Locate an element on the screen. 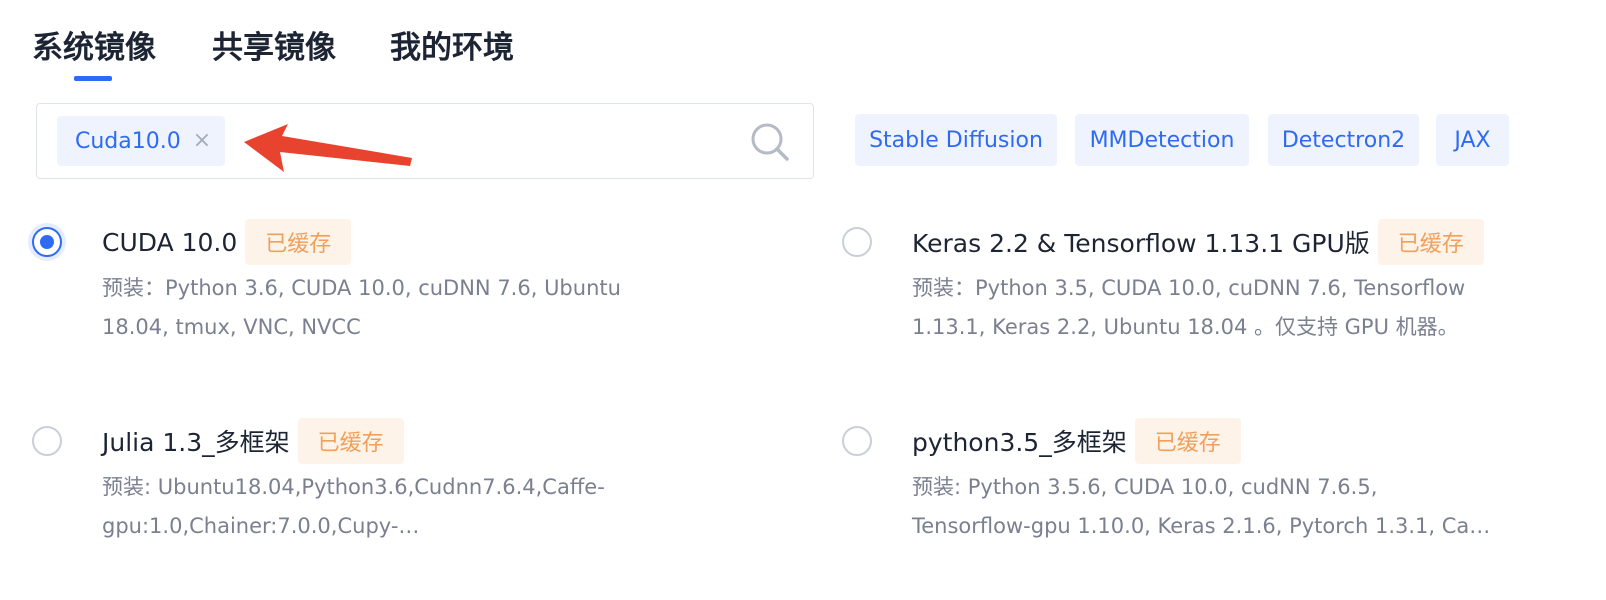  image-title: python3.5_多框架 is located at coordinates (1019, 442).